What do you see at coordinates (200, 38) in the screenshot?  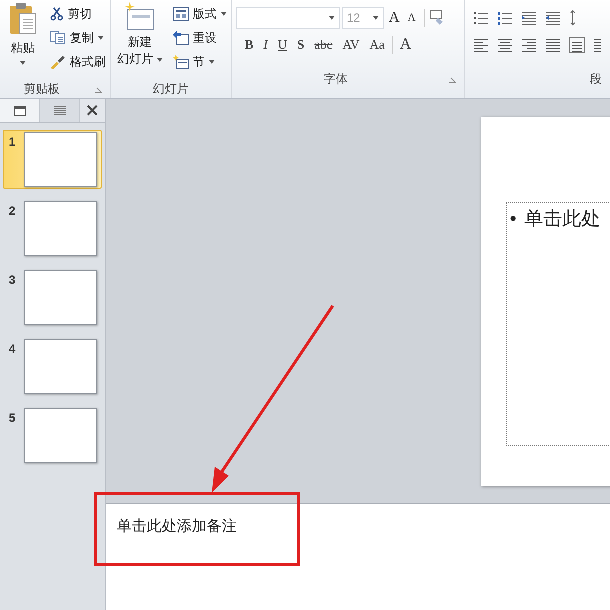 I see `reset-button: 重设` at bounding box center [200, 38].